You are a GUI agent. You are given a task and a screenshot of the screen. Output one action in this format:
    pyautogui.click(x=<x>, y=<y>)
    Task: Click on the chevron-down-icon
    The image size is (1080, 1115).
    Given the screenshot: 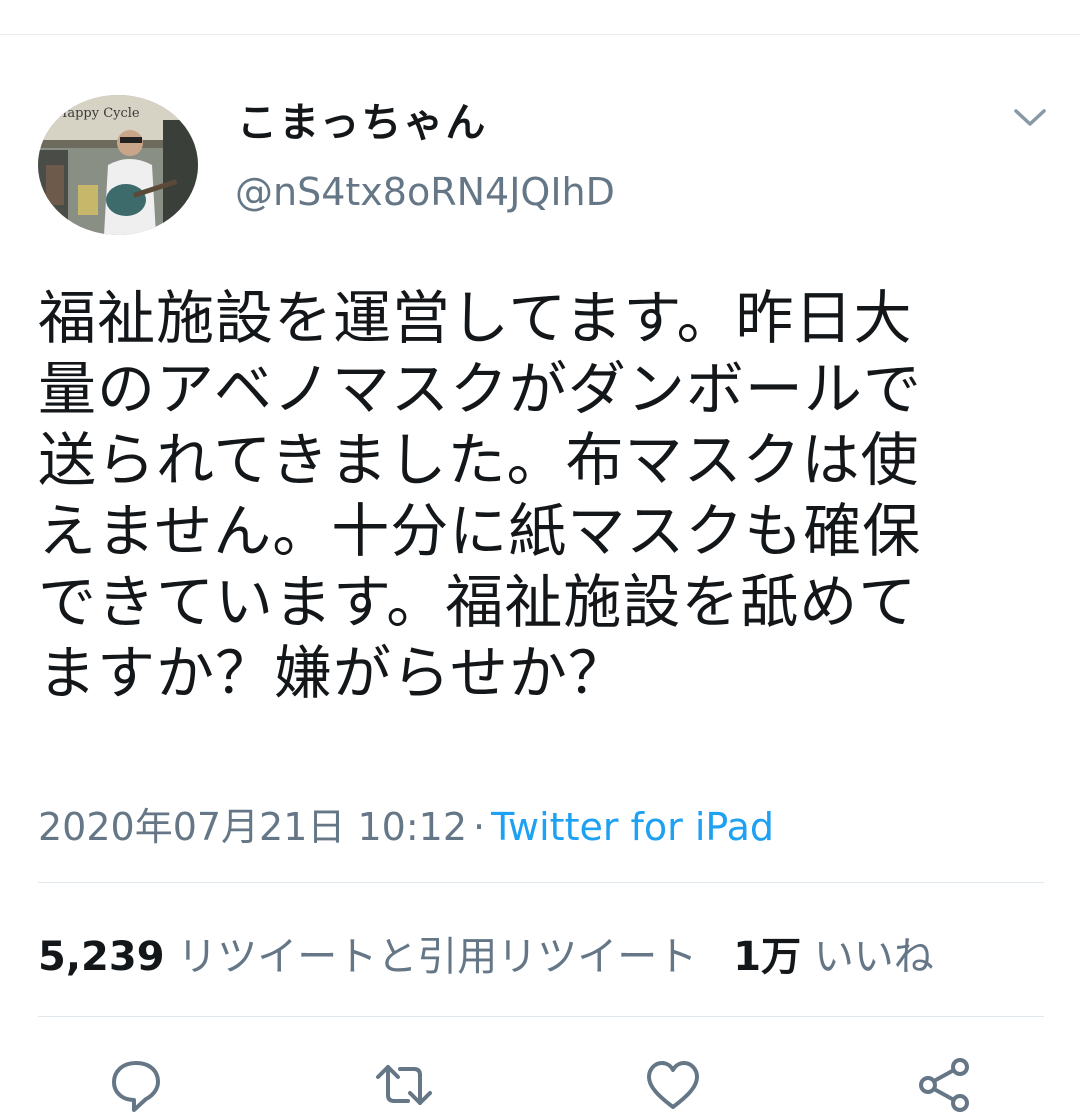 What is the action you would take?
    pyautogui.click(x=1030, y=117)
    